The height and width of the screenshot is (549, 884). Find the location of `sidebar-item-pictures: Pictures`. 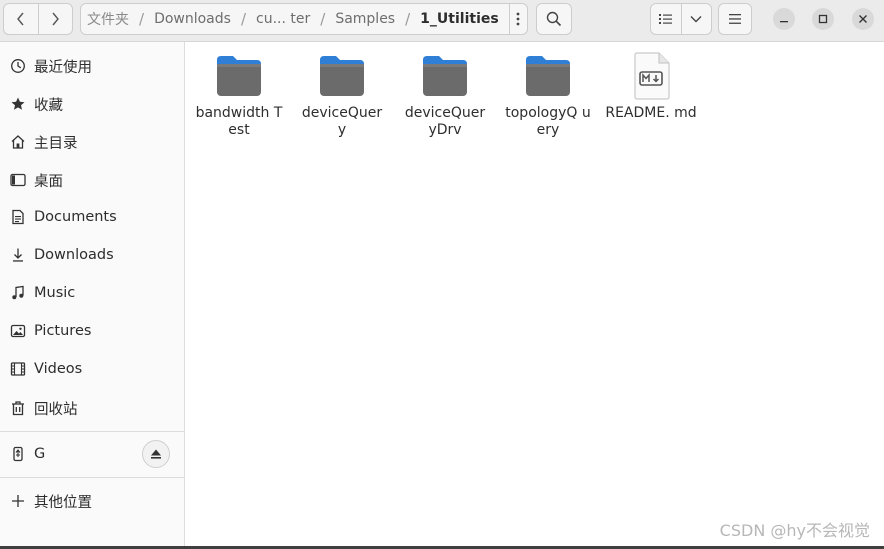

sidebar-item-pictures: Pictures is located at coordinates (92, 331).